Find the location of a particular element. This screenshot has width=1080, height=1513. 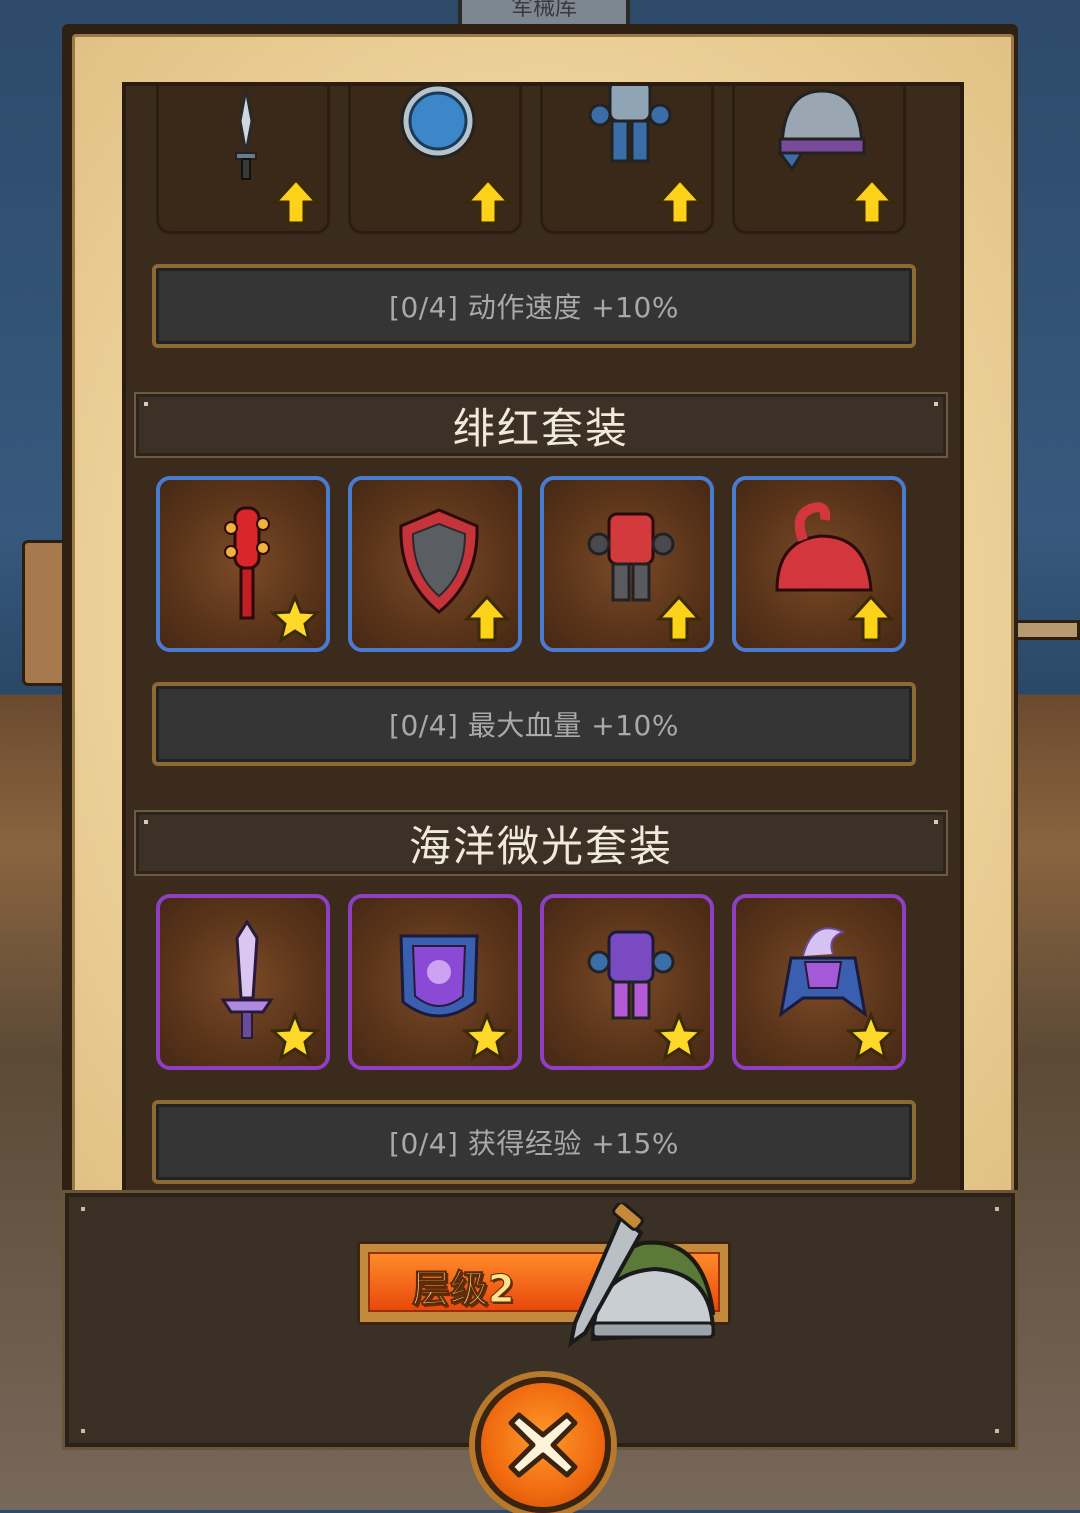

set-title: 海洋微光套装 is located at coordinates (541, 843).